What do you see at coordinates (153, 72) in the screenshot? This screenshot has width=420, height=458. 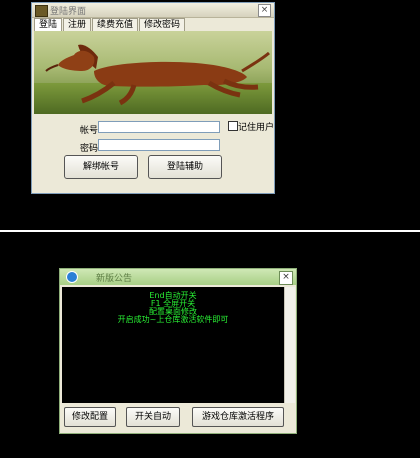 I see `banner-image` at bounding box center [153, 72].